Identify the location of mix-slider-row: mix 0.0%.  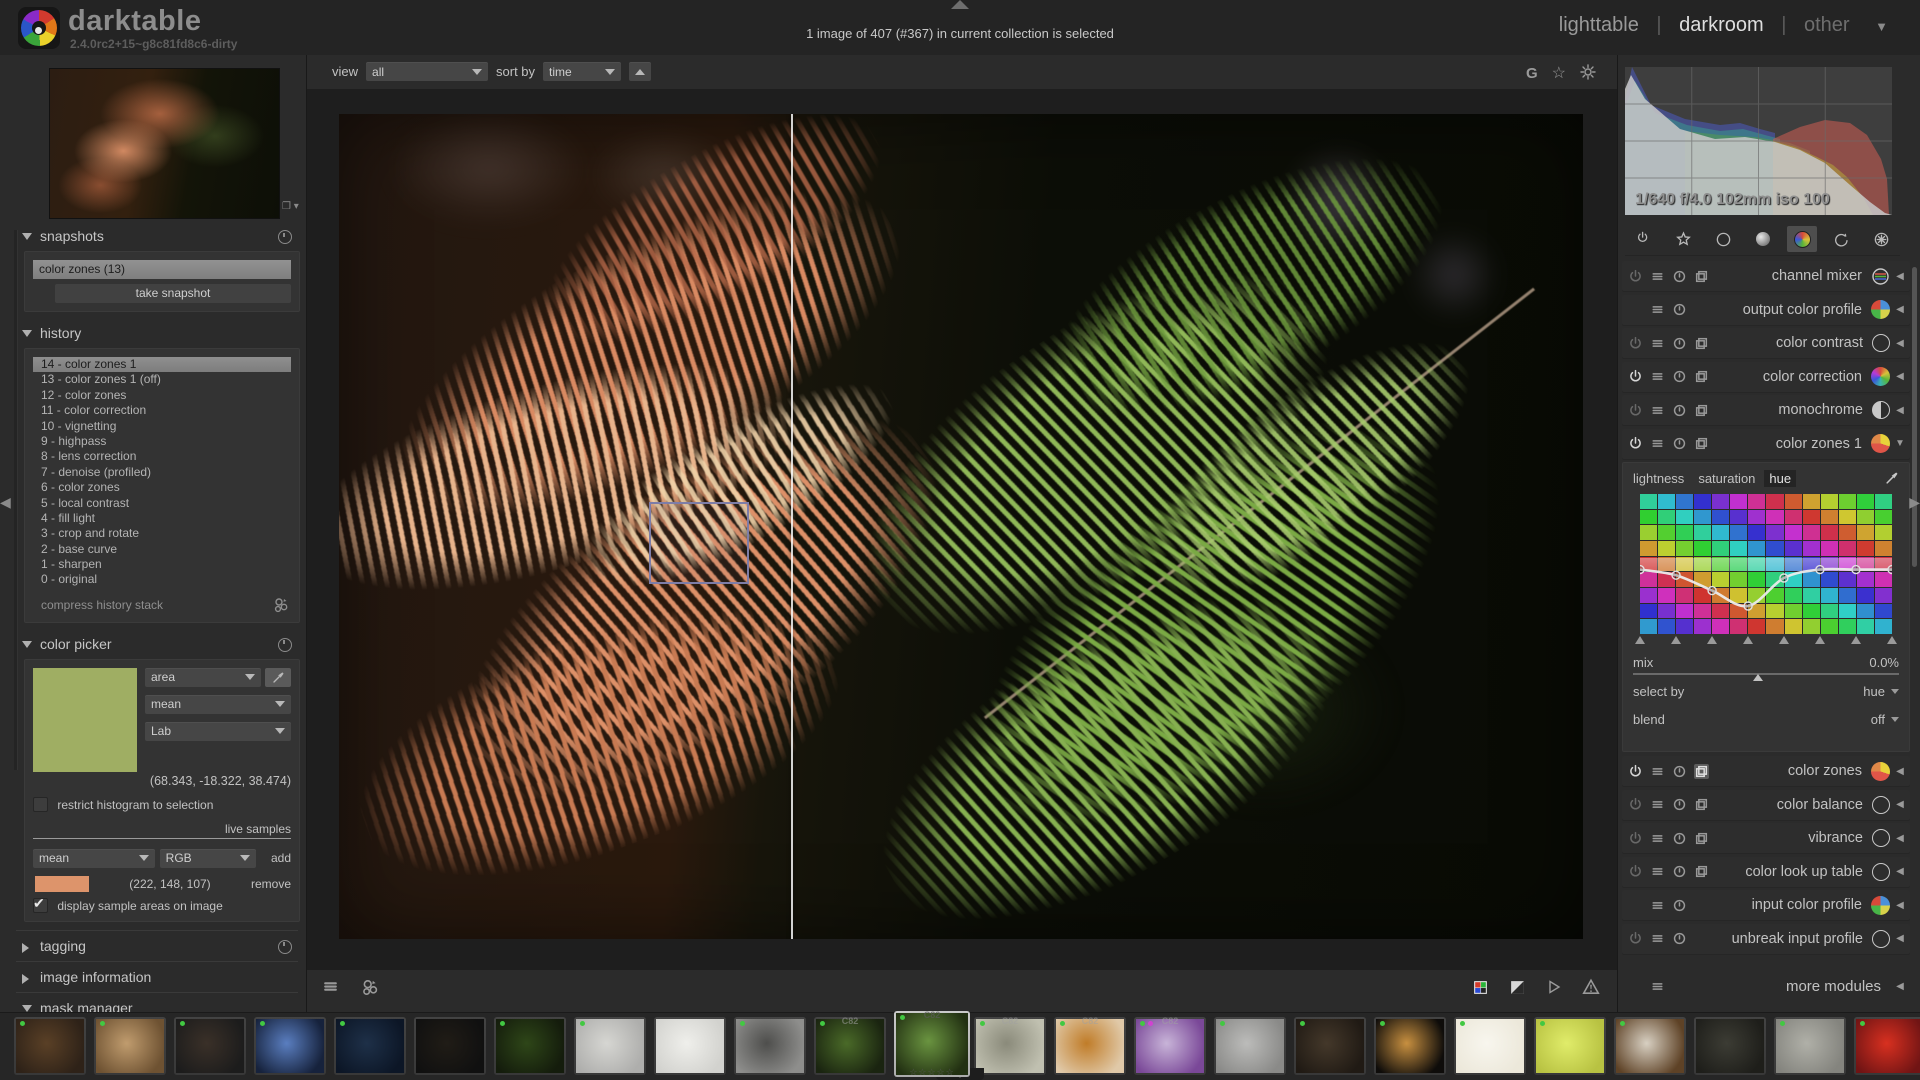
(1766, 662).